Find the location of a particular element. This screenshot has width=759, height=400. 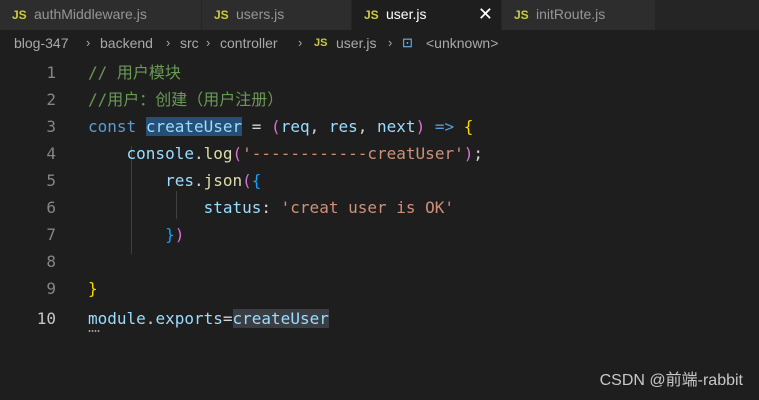

string-token: '------------creatUser' is located at coordinates (353, 153).